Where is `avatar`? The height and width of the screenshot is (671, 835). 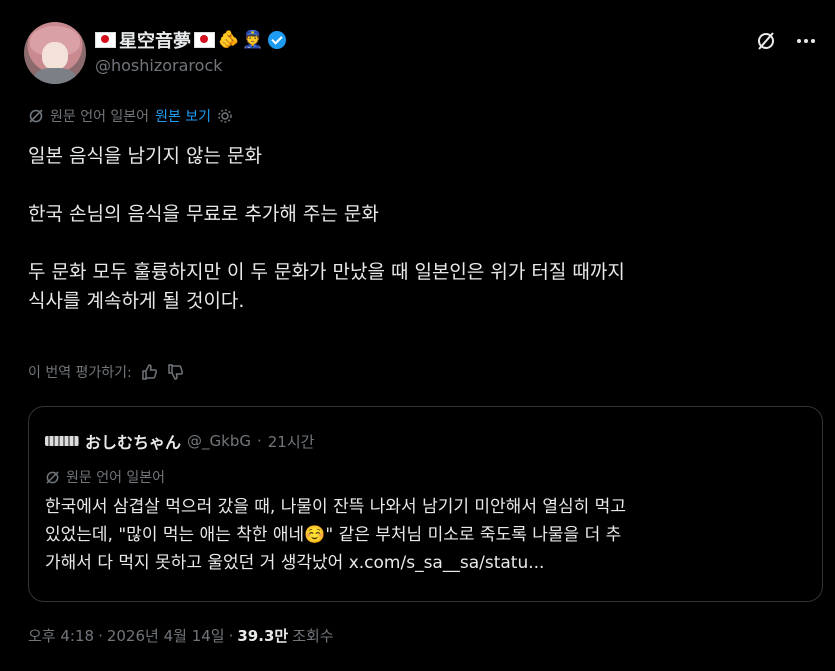
avatar is located at coordinates (55, 53).